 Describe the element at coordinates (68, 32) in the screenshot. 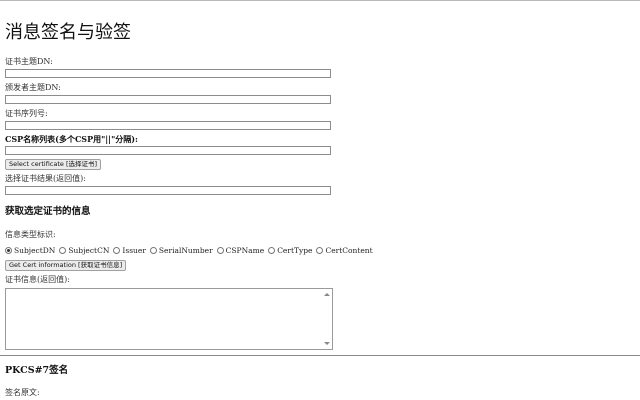

I see `page-title: 消息签名与验签` at that location.